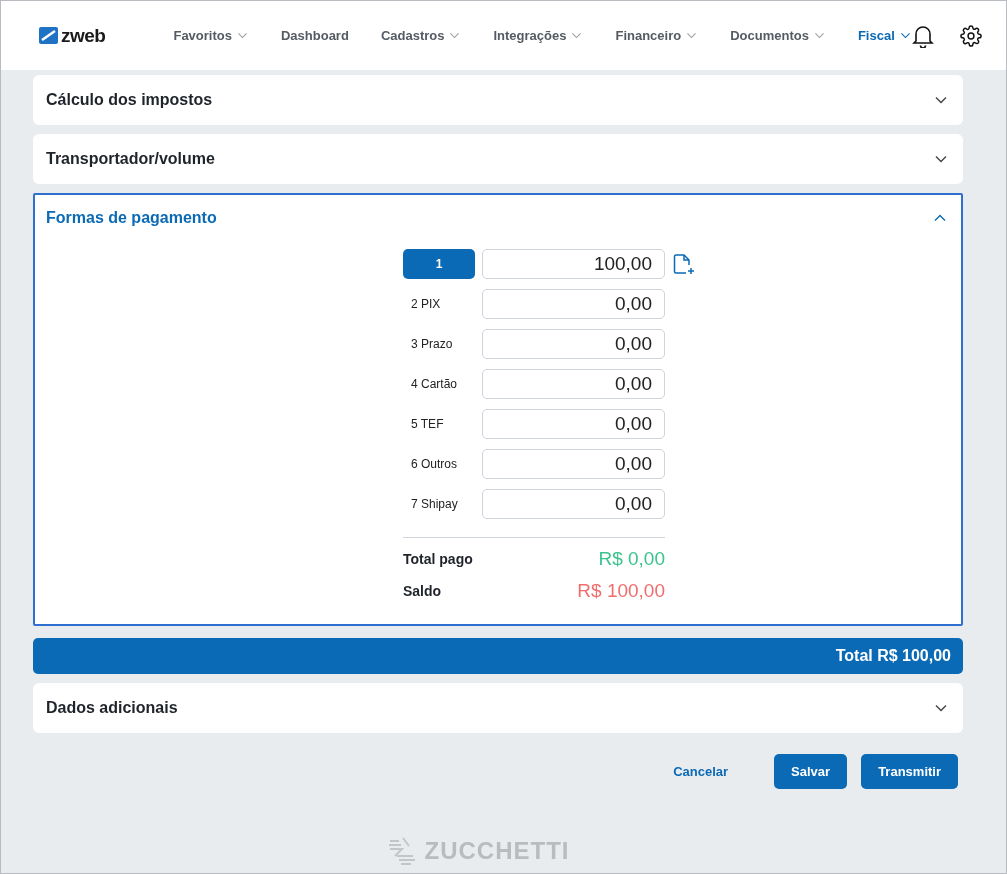  I want to click on payment-method-label: 7 Shipay, so click(434, 504).